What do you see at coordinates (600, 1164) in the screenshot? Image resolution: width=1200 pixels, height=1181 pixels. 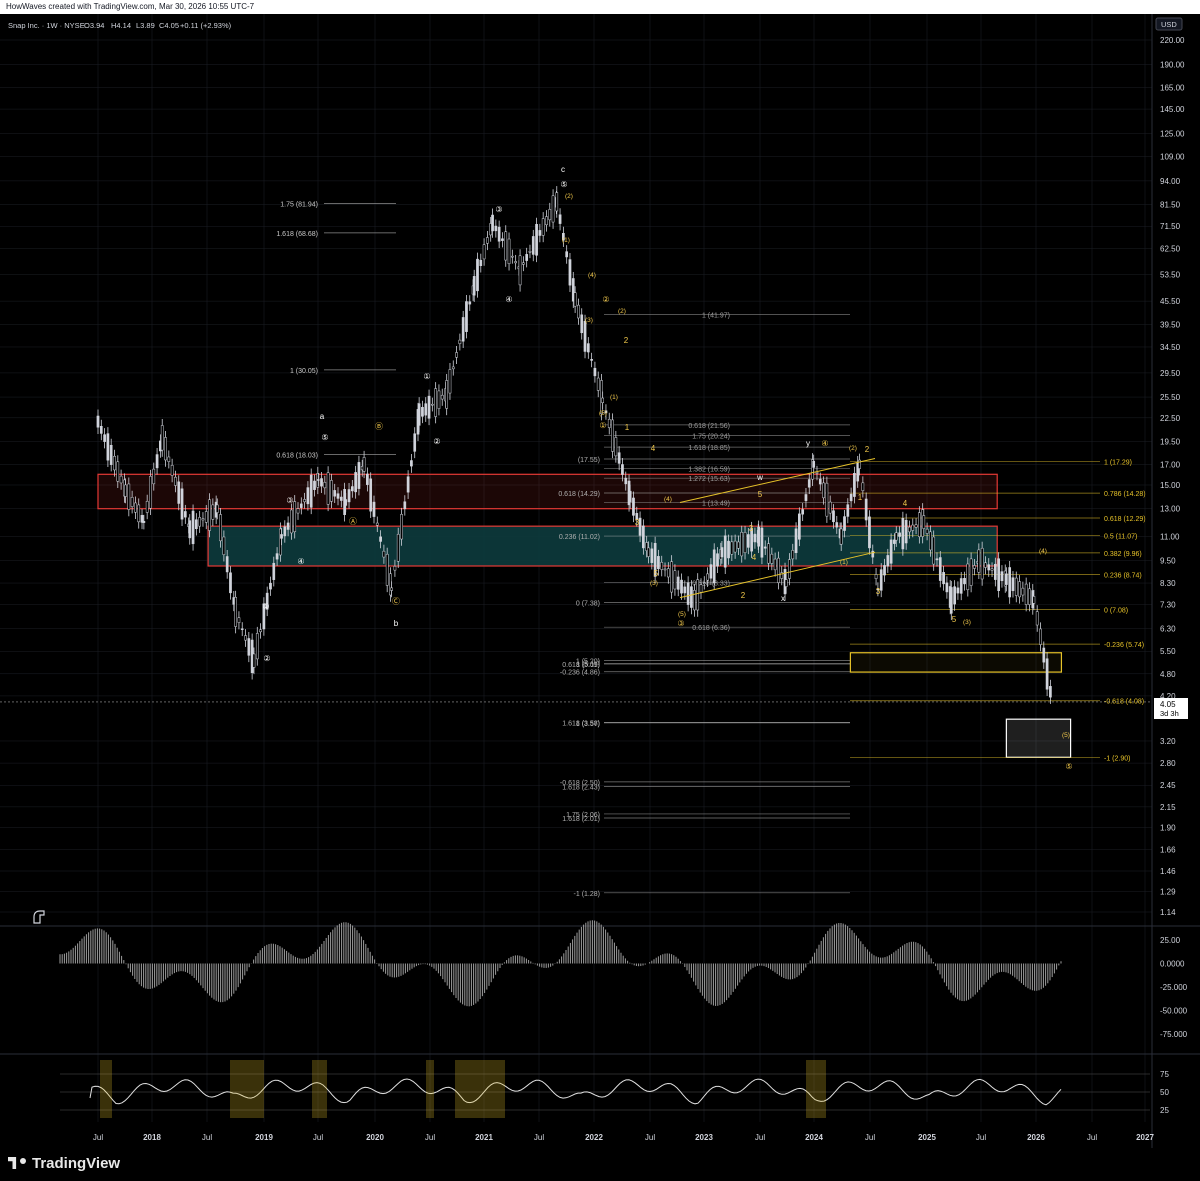 I see `footer: TradingView` at bounding box center [600, 1164].